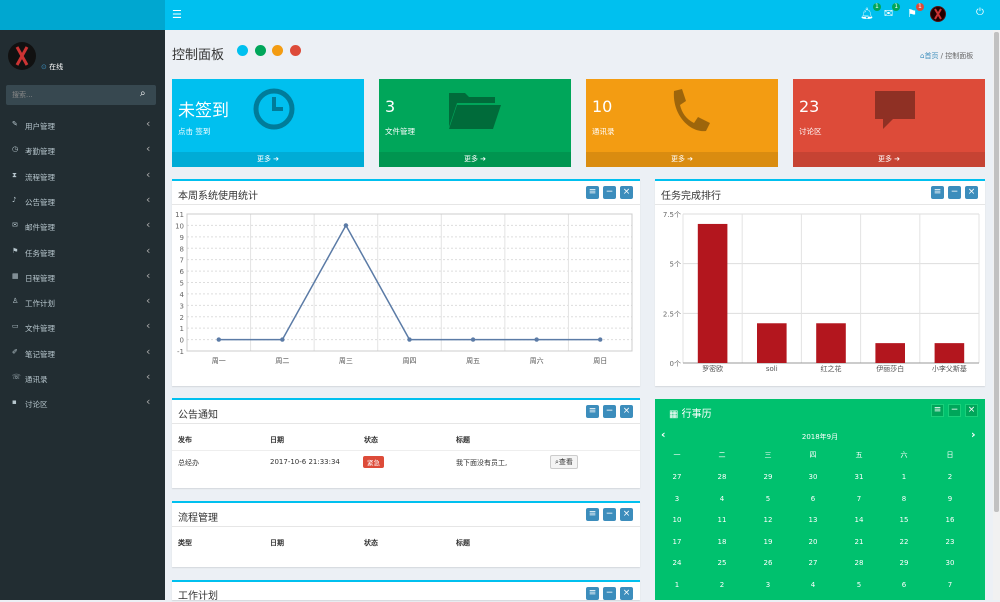 The height and width of the screenshot is (602, 1000). I want to click on page-scrollbar, so click(996, 315).